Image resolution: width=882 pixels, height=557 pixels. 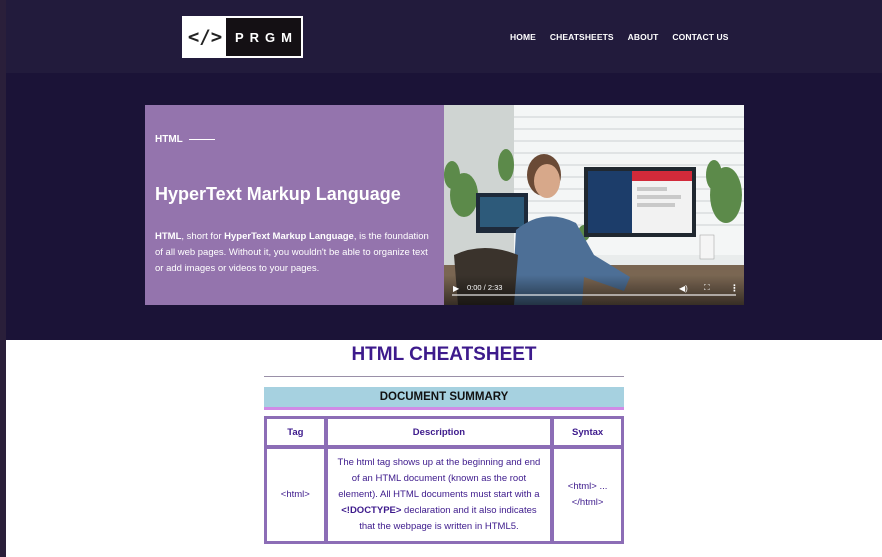 What do you see at coordinates (289, 236) in the screenshot?
I see `desc-bold-full: HyperText Markup Language` at bounding box center [289, 236].